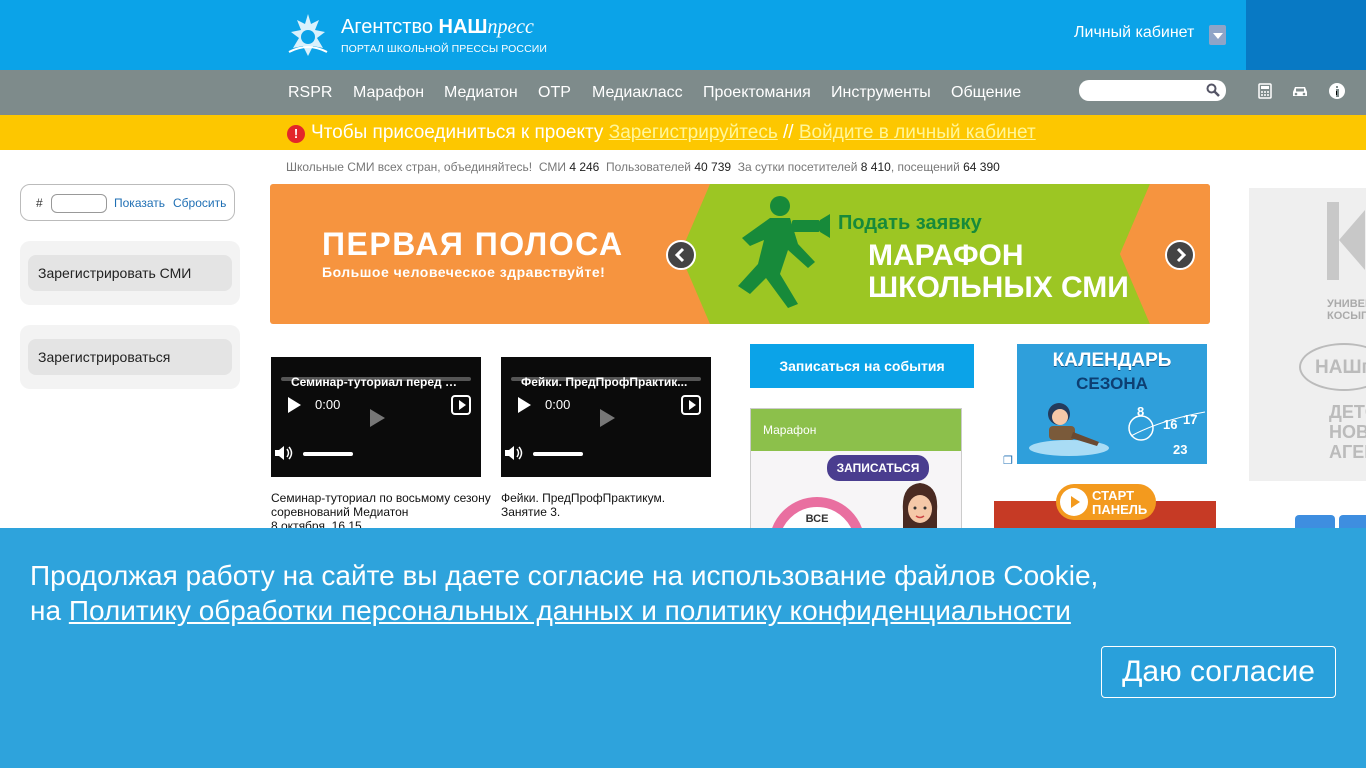 Image resolution: width=1366 pixels, height=768 pixels. Describe the element at coordinates (1134, 33) in the screenshot. I see `cabinet-link: Личный кабинет` at that location.